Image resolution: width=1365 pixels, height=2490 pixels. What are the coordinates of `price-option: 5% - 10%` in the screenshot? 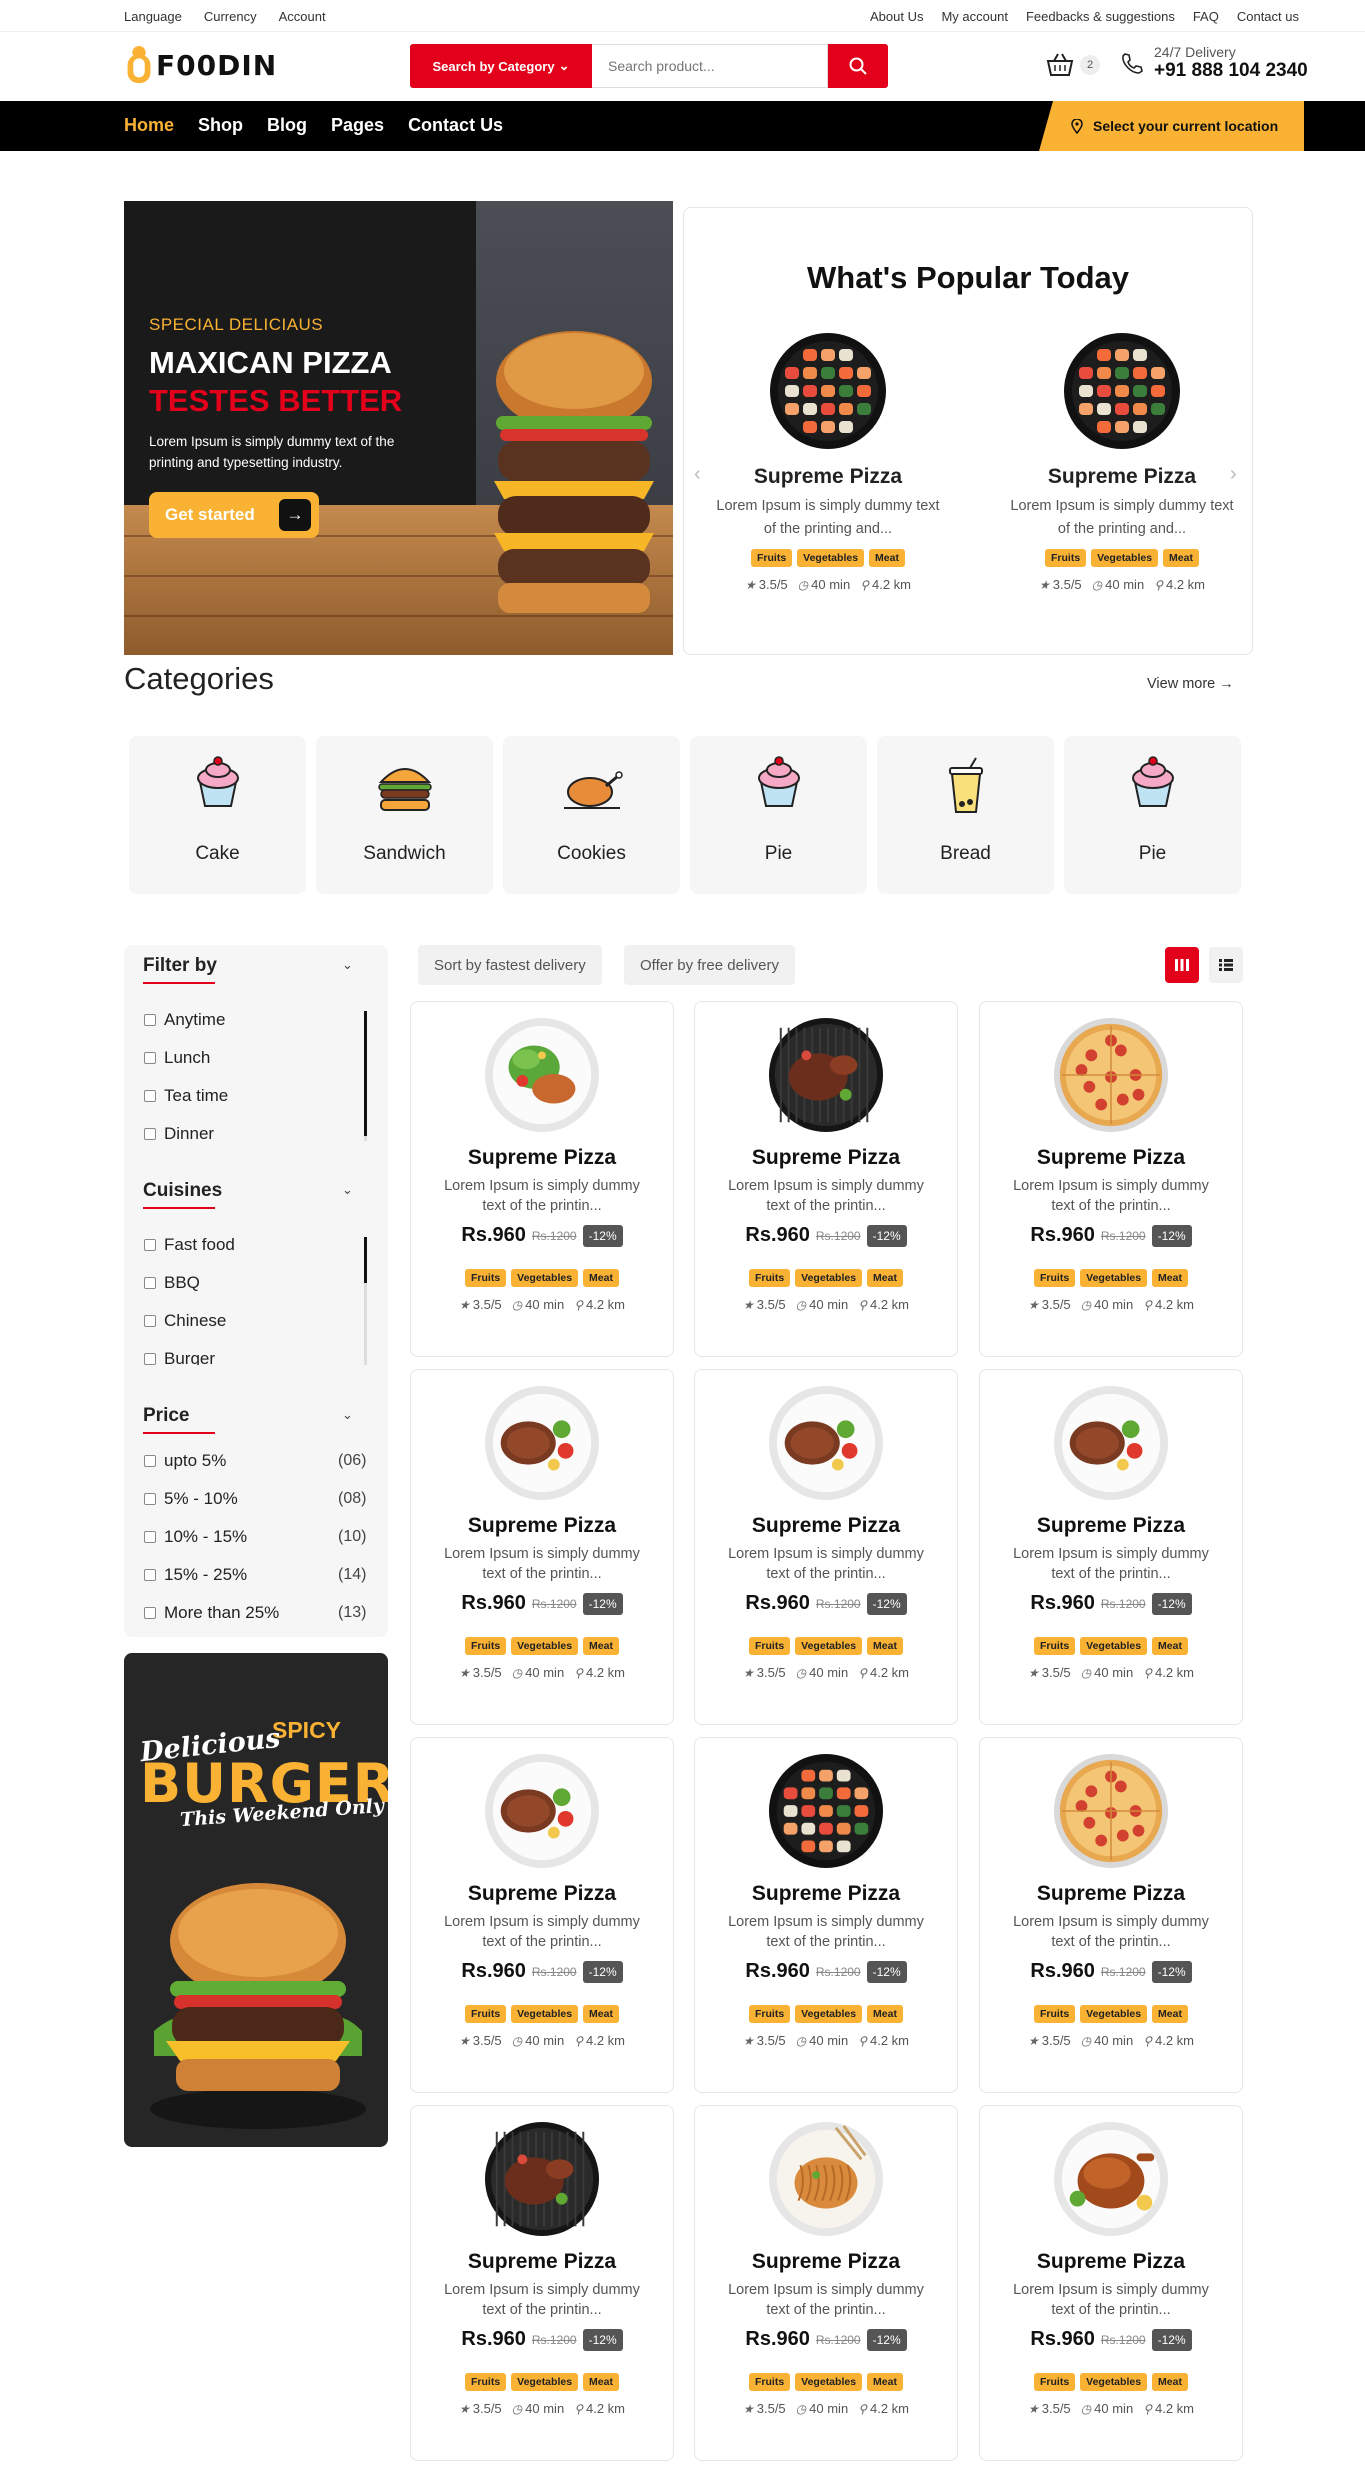 It's located at (191, 1499).